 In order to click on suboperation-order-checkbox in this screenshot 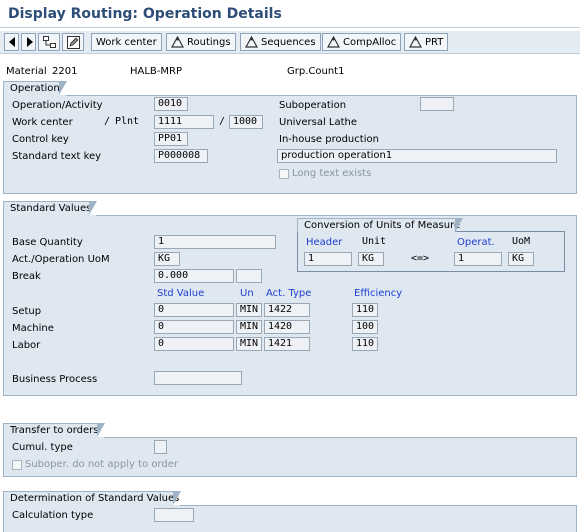, I will do `click(17, 465)`.